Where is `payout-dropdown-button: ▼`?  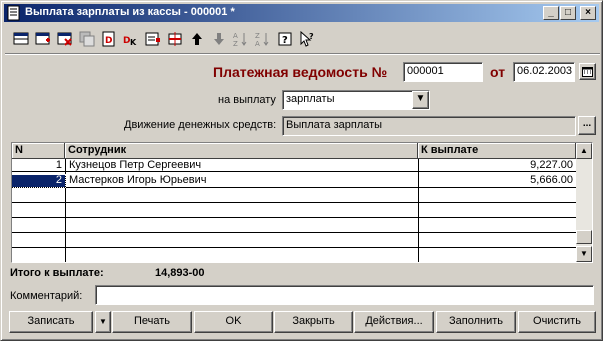
payout-dropdown-button: ▼ is located at coordinates (420, 100).